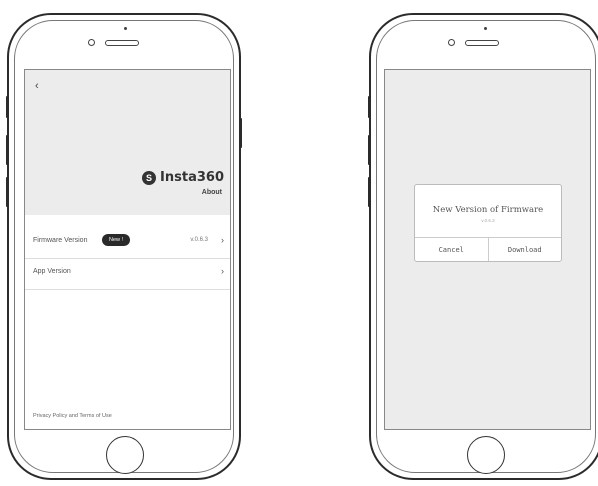 The image size is (598, 486). Describe the element at coordinates (72, 416) in the screenshot. I see `privacy-policy-link: Privacy Policy and Terms of Use` at that location.